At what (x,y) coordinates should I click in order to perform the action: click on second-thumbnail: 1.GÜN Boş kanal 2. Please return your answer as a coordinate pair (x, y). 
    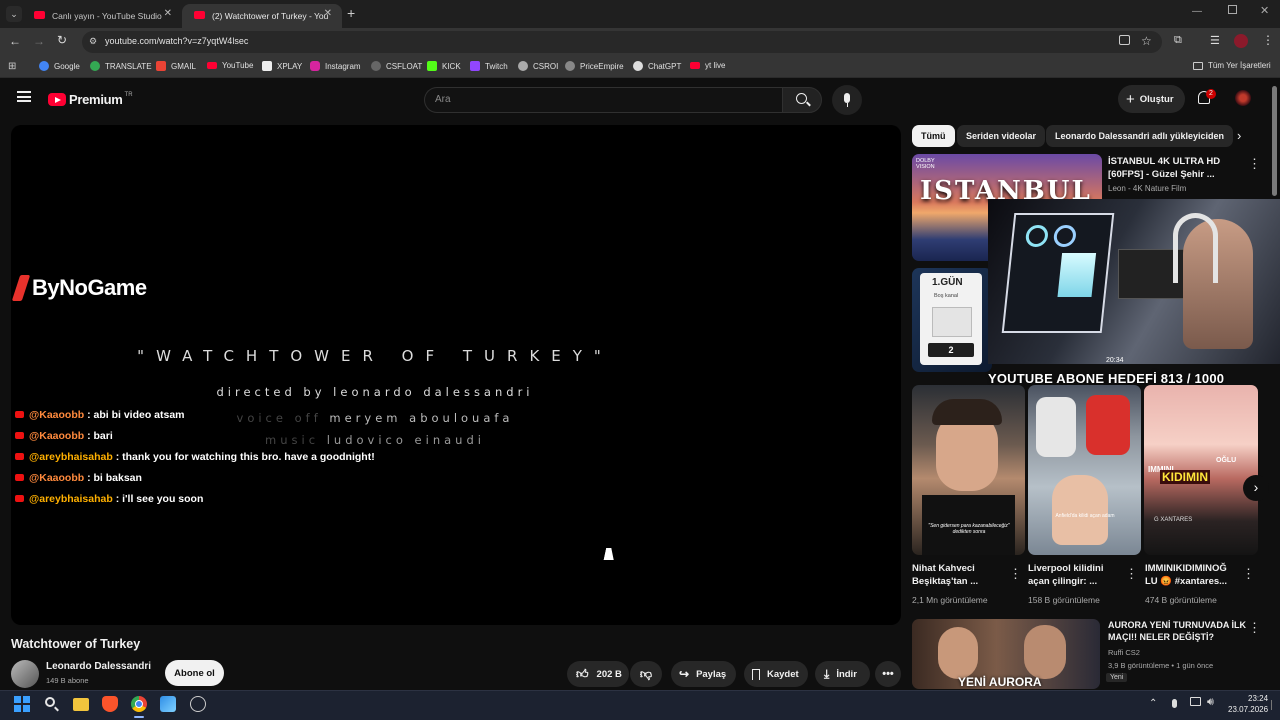
    Looking at the image, I should click on (952, 320).